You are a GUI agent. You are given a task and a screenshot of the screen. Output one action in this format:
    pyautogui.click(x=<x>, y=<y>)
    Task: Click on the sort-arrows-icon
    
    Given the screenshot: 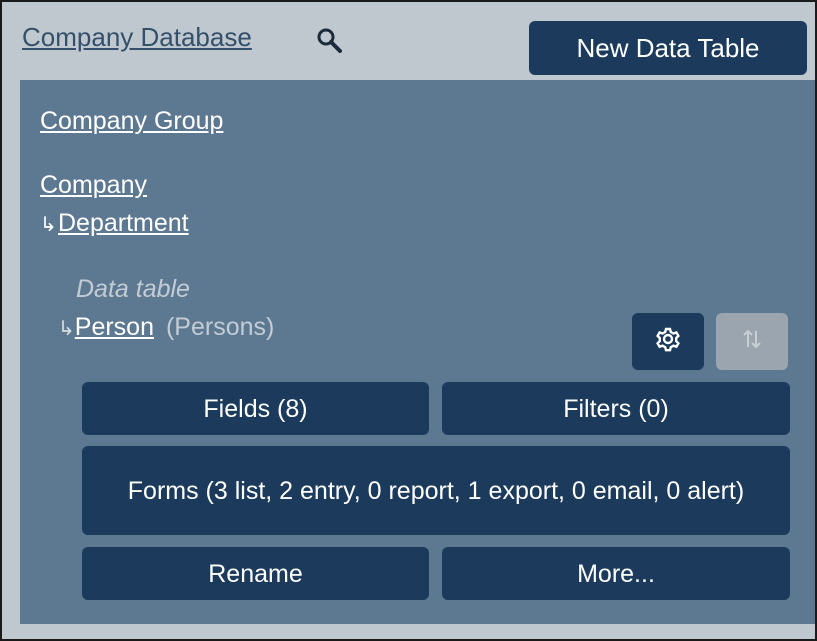 What is the action you would take?
    pyautogui.click(x=752, y=341)
    